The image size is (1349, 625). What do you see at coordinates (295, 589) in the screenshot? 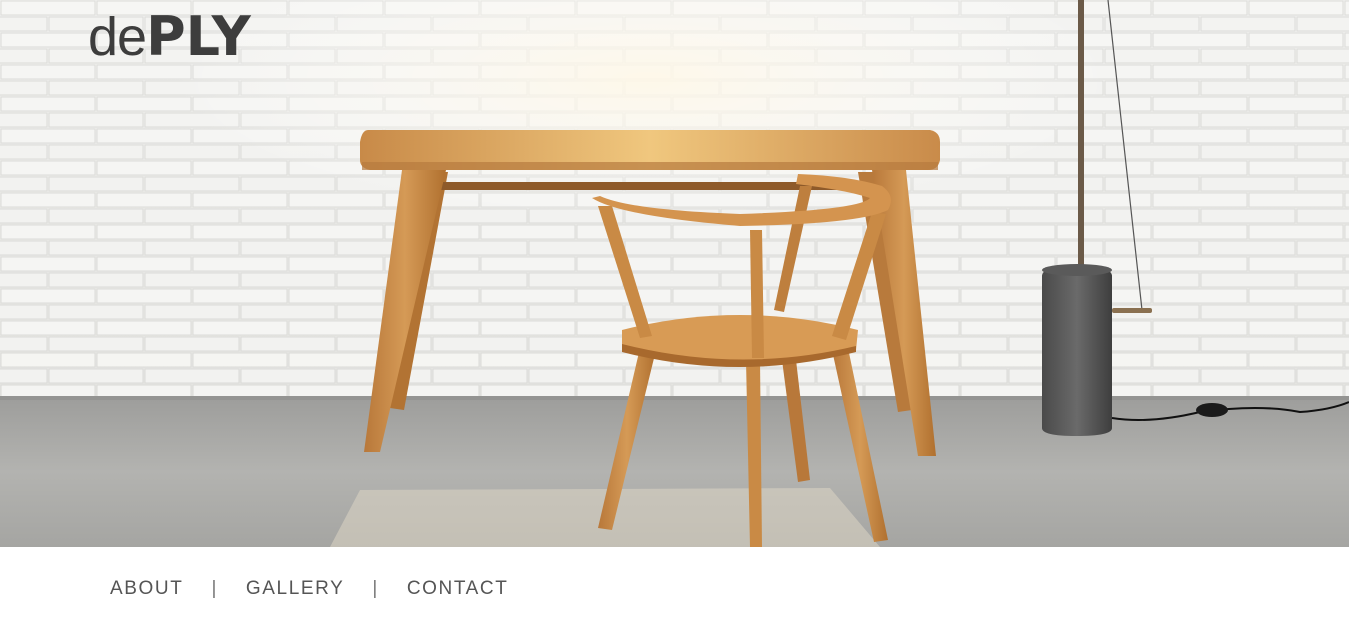
I see `nav-link-gallery: GALLERY` at bounding box center [295, 589].